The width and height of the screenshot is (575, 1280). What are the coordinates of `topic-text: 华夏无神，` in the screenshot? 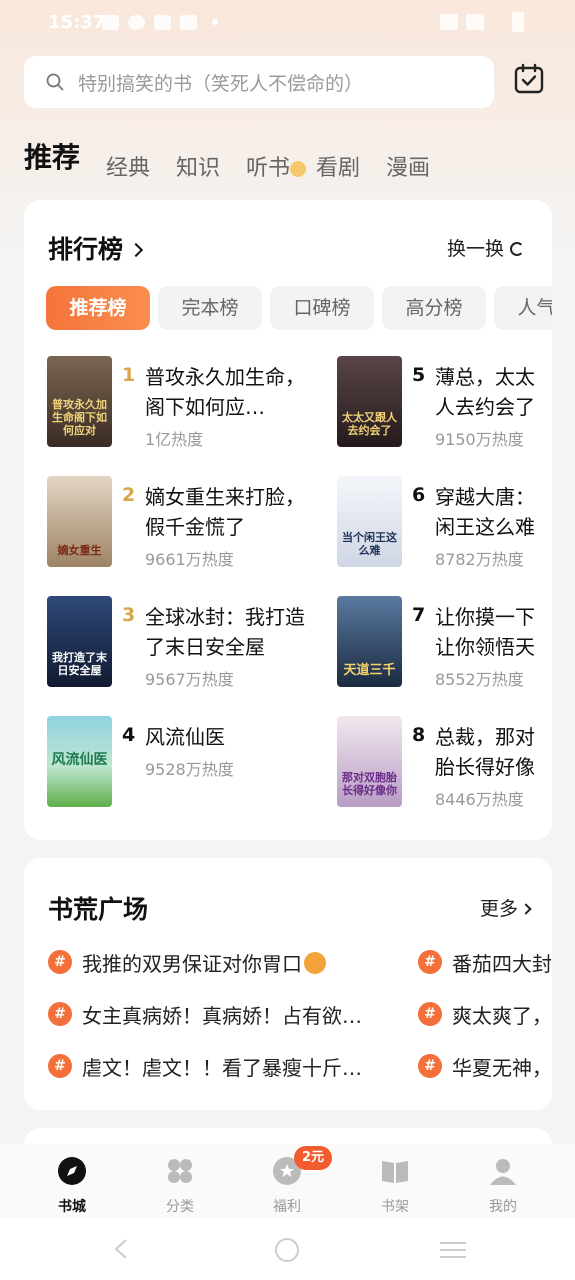 It's located at (502, 1068).